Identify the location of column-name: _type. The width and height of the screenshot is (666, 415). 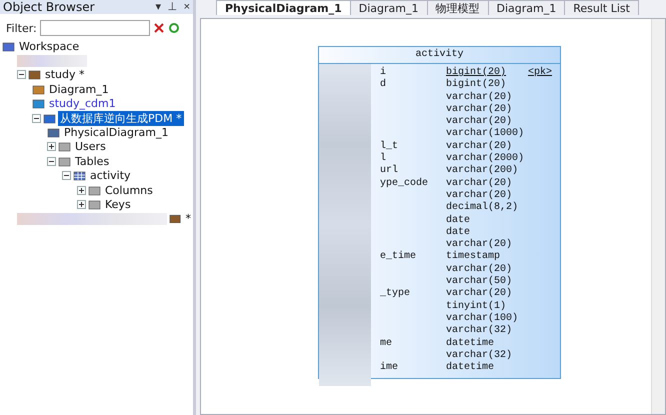
(395, 294).